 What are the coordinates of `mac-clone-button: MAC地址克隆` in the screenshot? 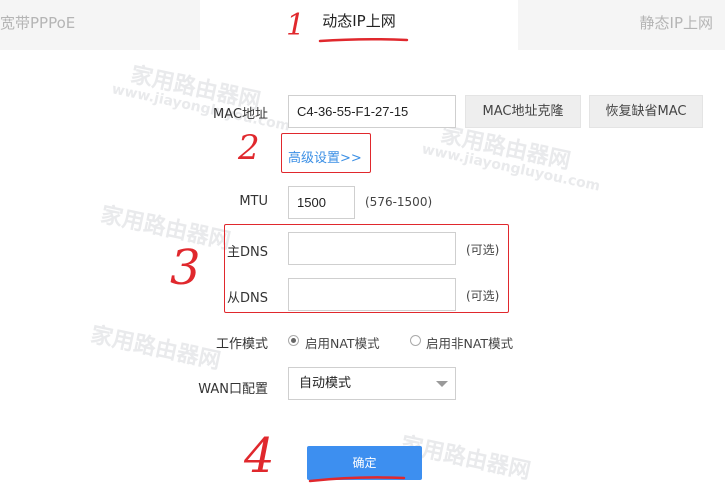 It's located at (523, 111).